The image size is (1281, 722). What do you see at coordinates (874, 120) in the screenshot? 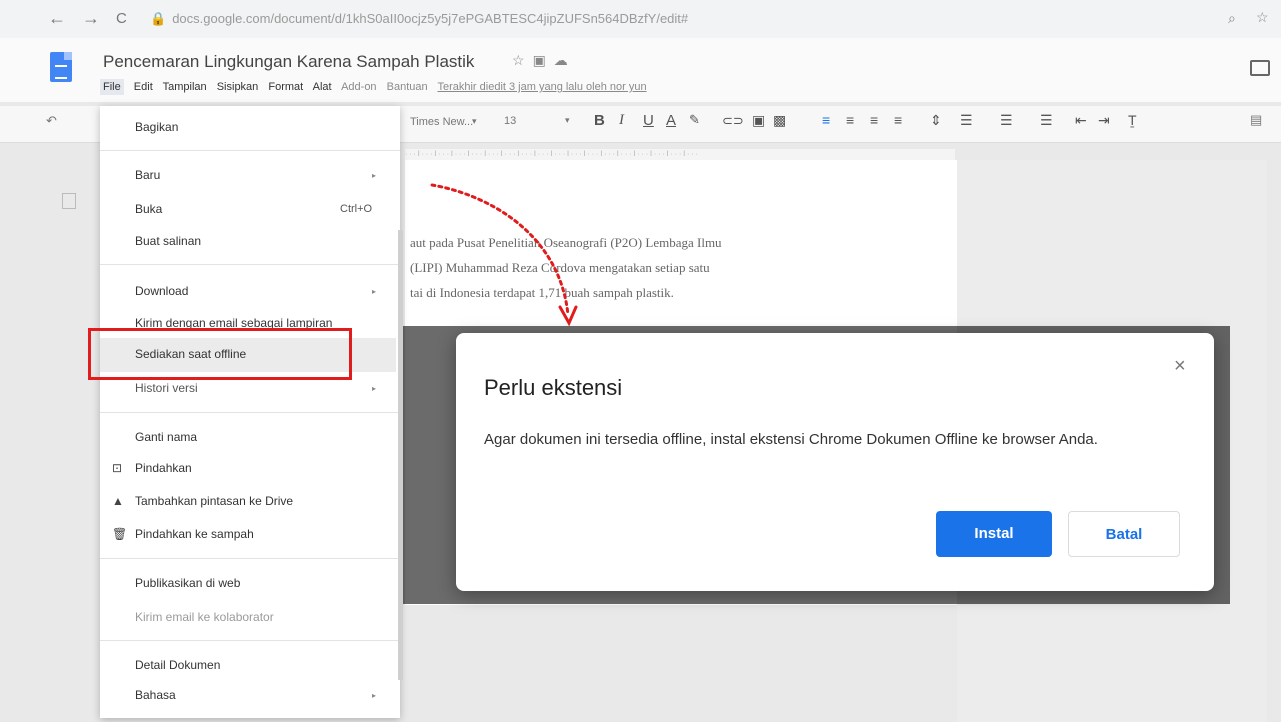
I see `align-right-icon: ≡` at bounding box center [874, 120].